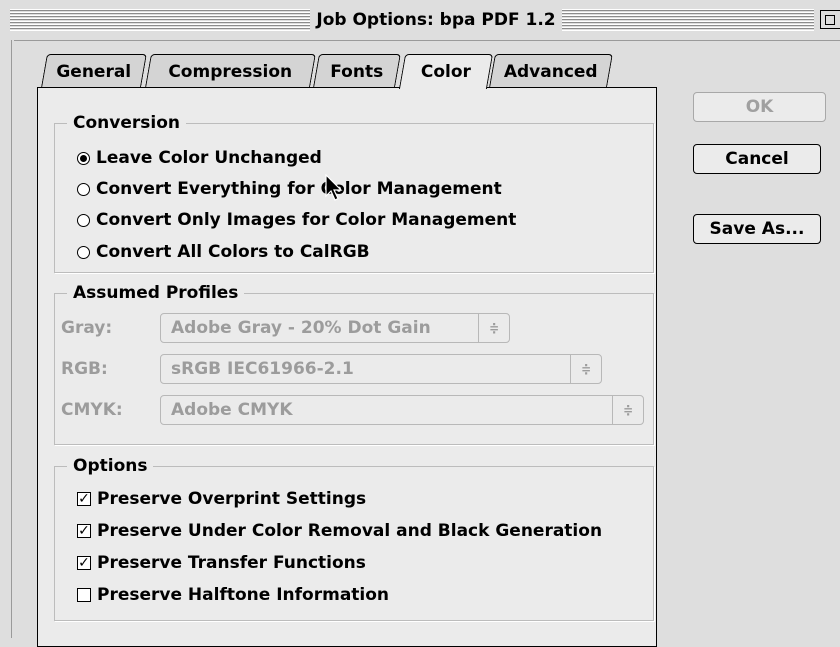 The width and height of the screenshot is (840, 647). Describe the element at coordinates (306, 220) in the screenshot. I see `radio-label: Convert Only Images for Color Management` at that location.